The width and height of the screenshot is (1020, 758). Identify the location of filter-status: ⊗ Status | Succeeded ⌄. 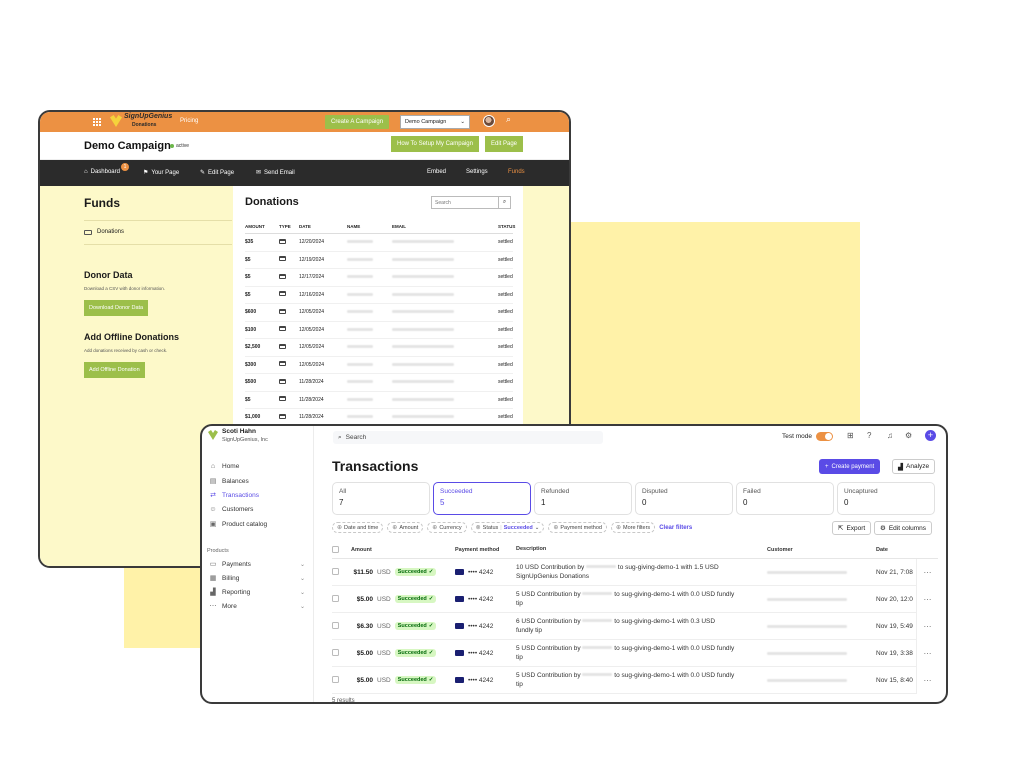
(507, 527).